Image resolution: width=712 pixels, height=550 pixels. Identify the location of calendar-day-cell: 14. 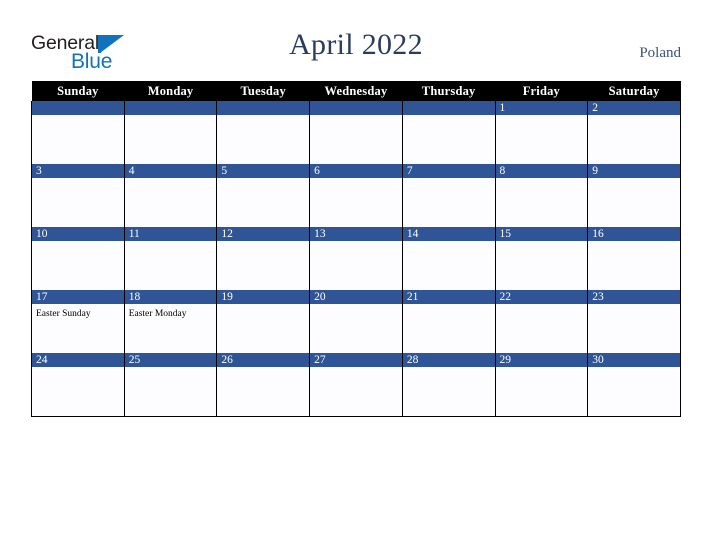
(448, 258).